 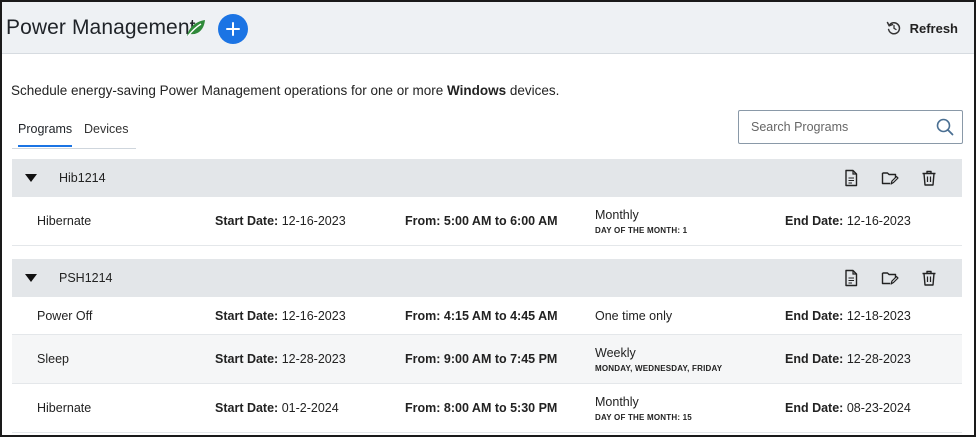 I want to click on end-date-value: 12-28-2023, so click(x=878, y=359).